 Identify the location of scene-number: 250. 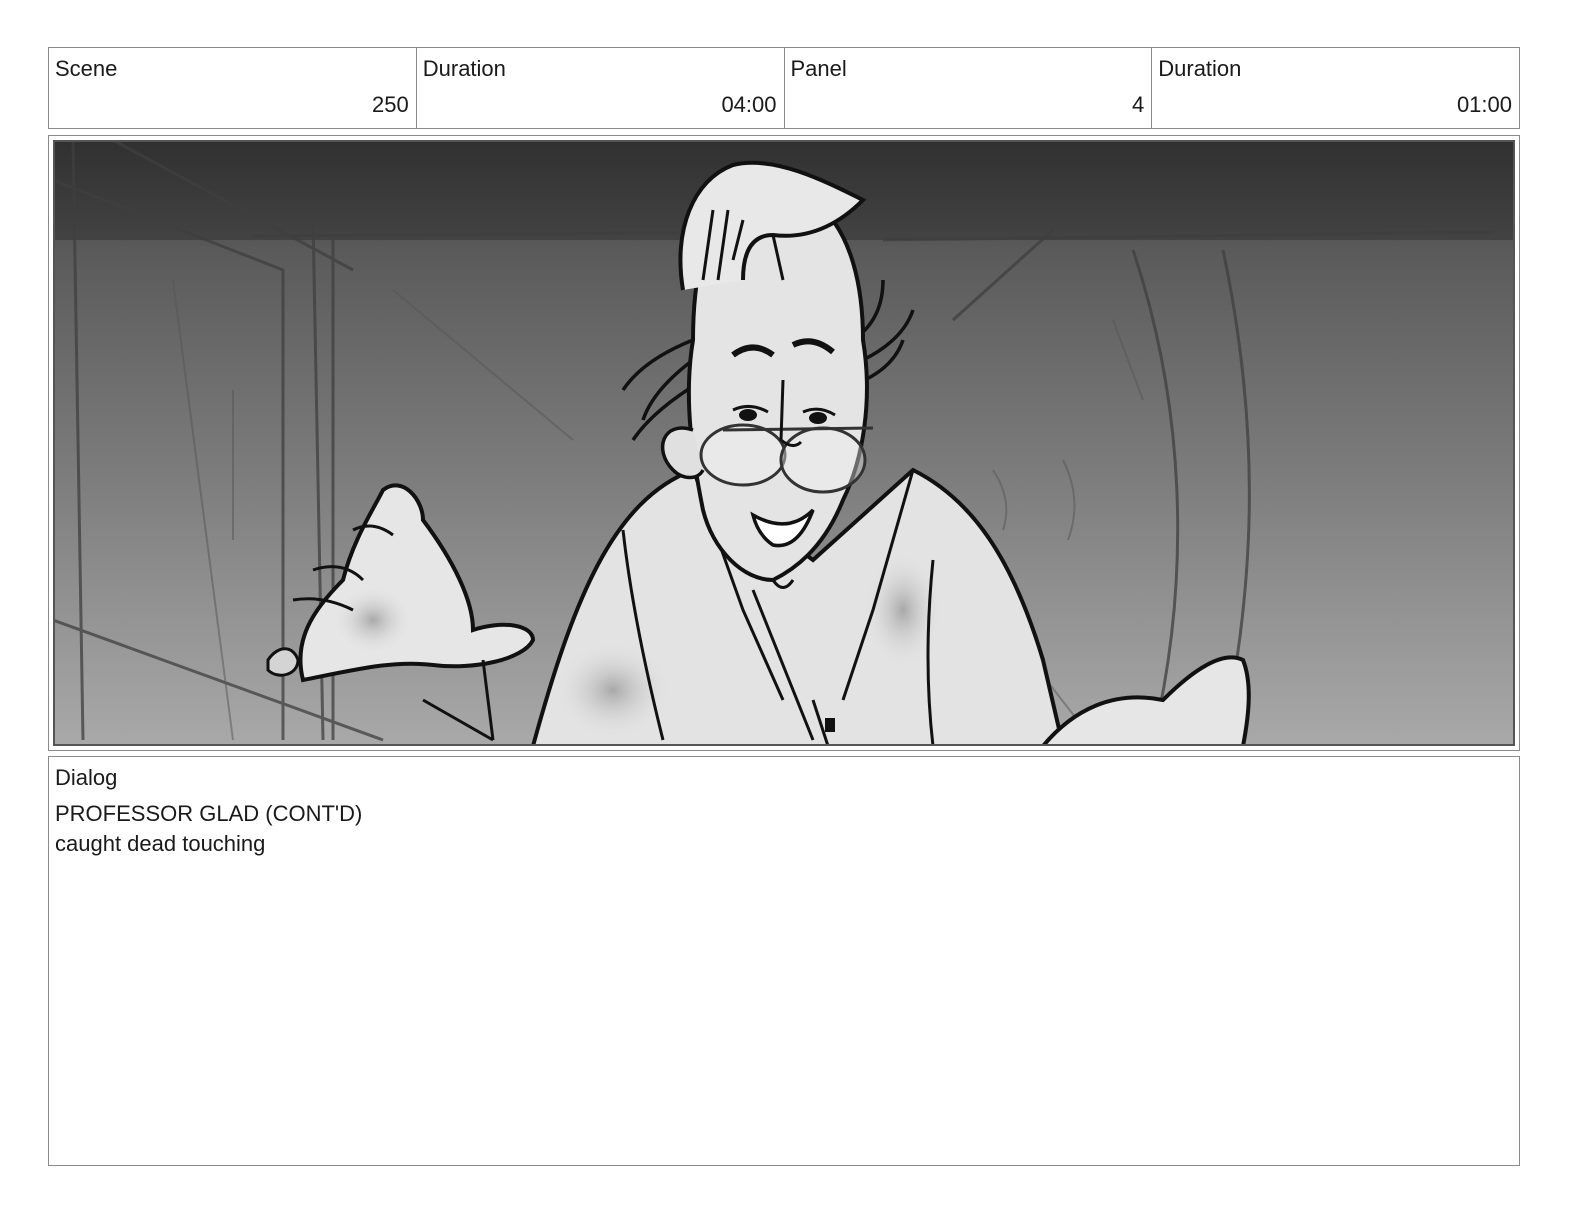
(390, 104).